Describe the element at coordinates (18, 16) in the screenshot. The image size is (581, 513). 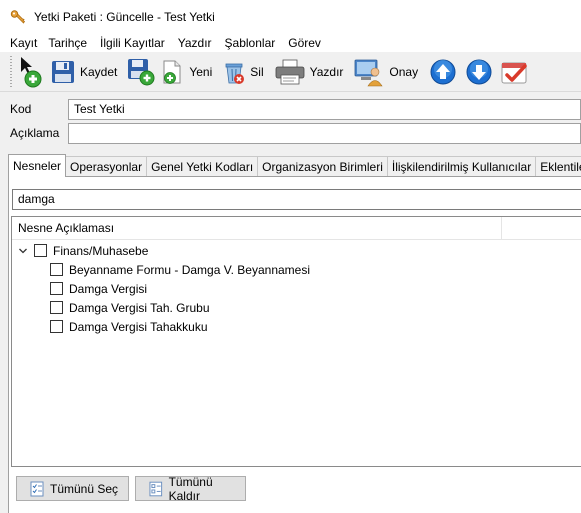
I see `key-icon` at that location.